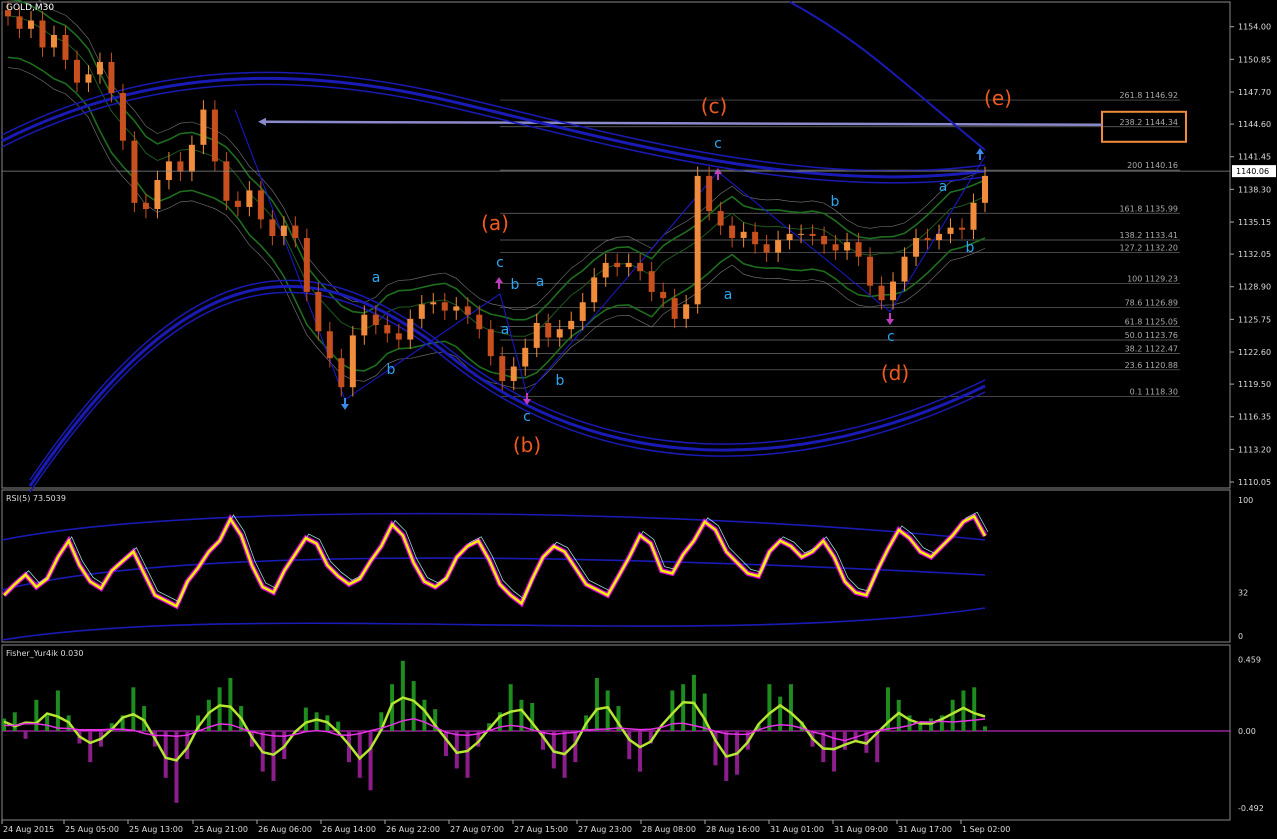 This screenshot has height=839, width=1277. What do you see at coordinates (1240, 636) in the screenshot?
I see `rsi-tick-label: 0` at bounding box center [1240, 636].